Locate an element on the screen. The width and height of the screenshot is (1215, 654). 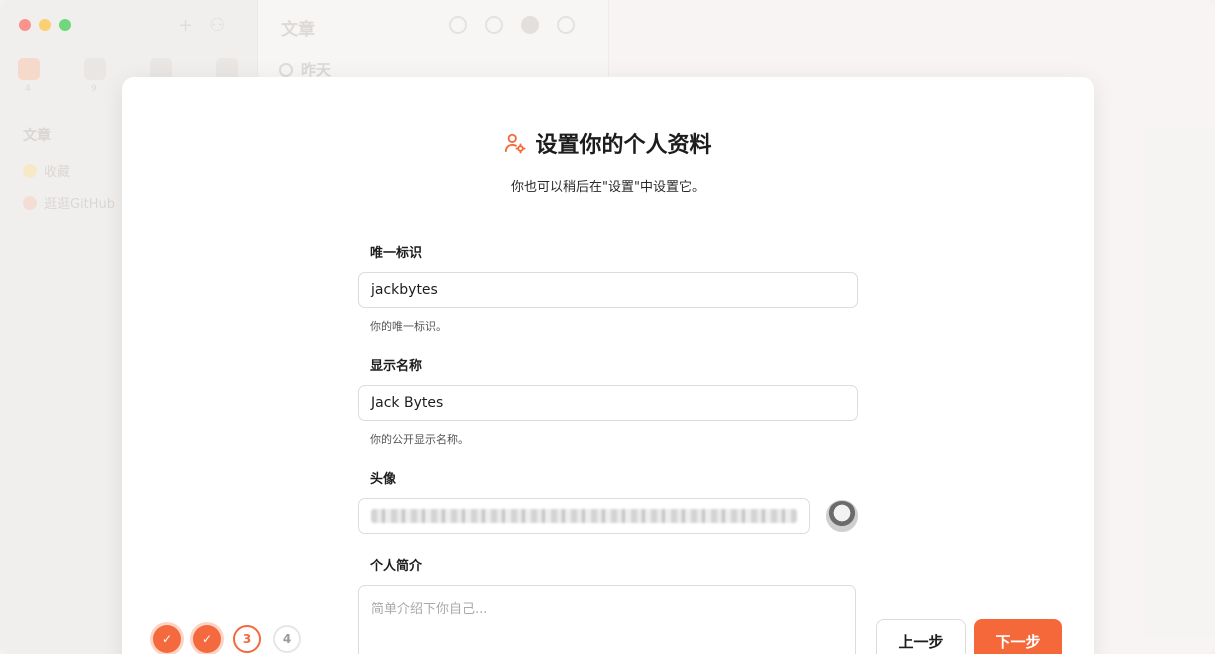
handle-help: 你的唯一标识。 is located at coordinates (408, 326).